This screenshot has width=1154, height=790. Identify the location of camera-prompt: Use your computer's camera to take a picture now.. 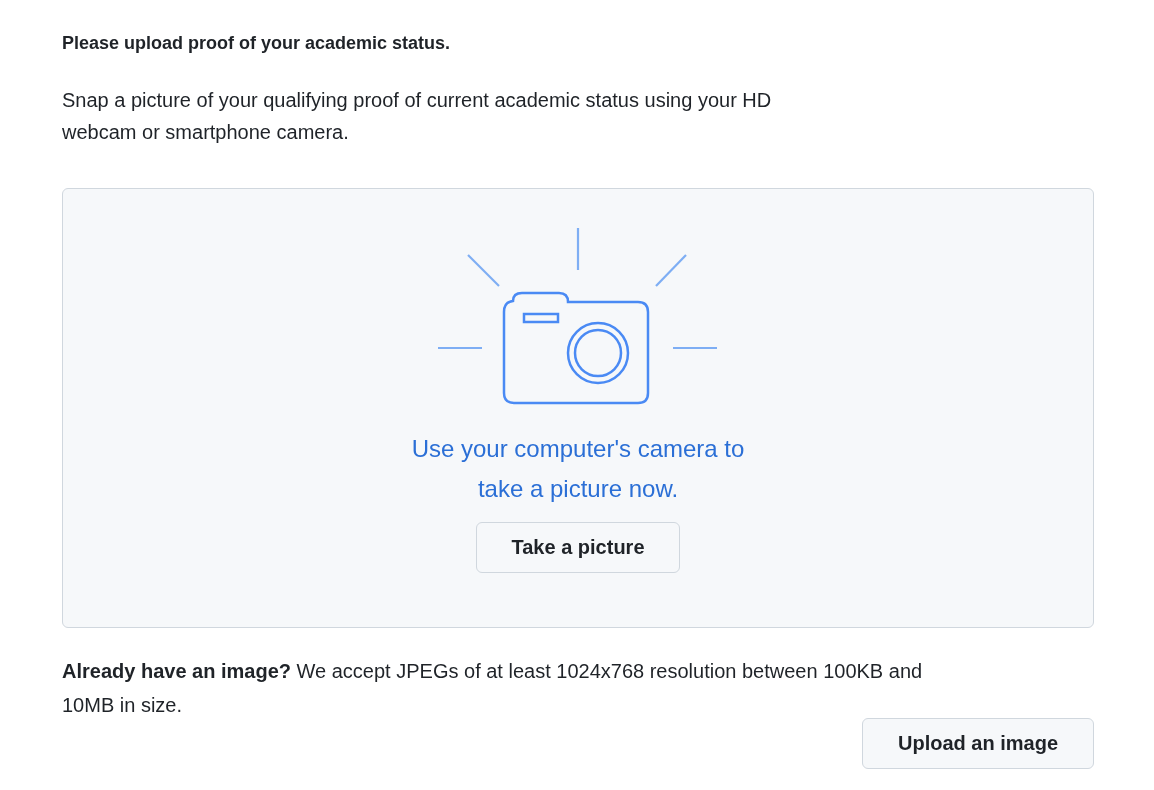
(578, 469).